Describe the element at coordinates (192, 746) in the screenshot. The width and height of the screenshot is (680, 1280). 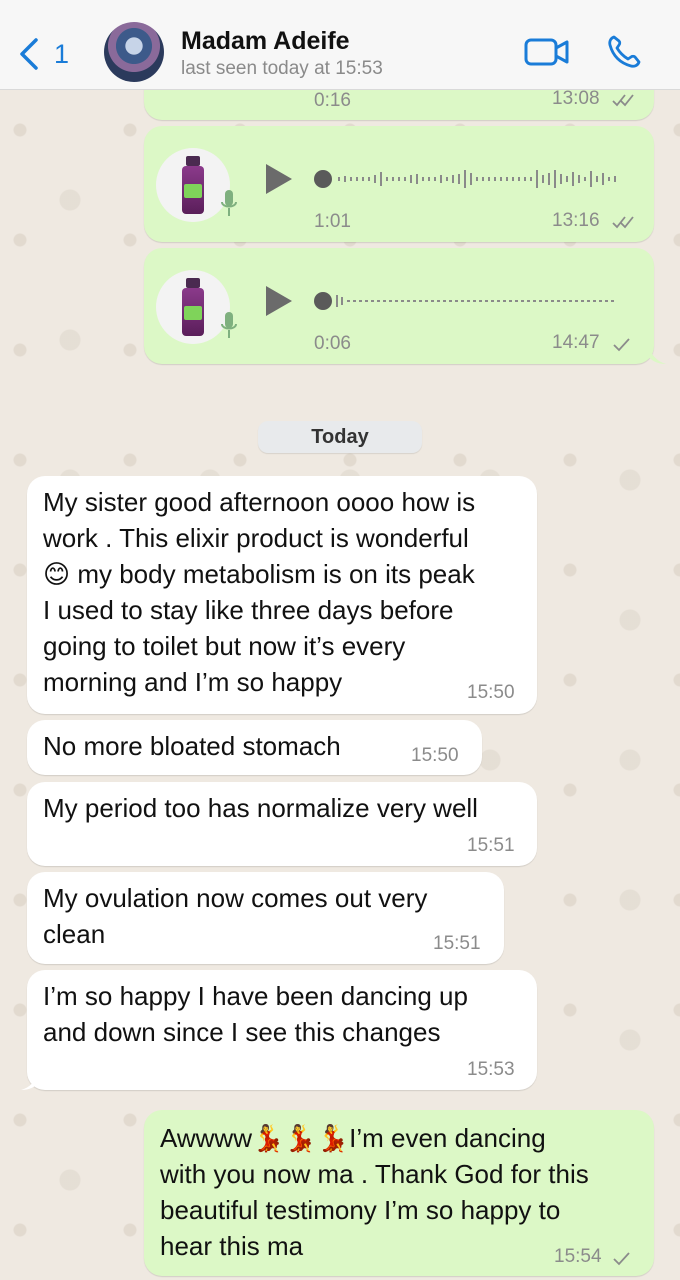
I see `message-line: No more bloated stomach` at that location.